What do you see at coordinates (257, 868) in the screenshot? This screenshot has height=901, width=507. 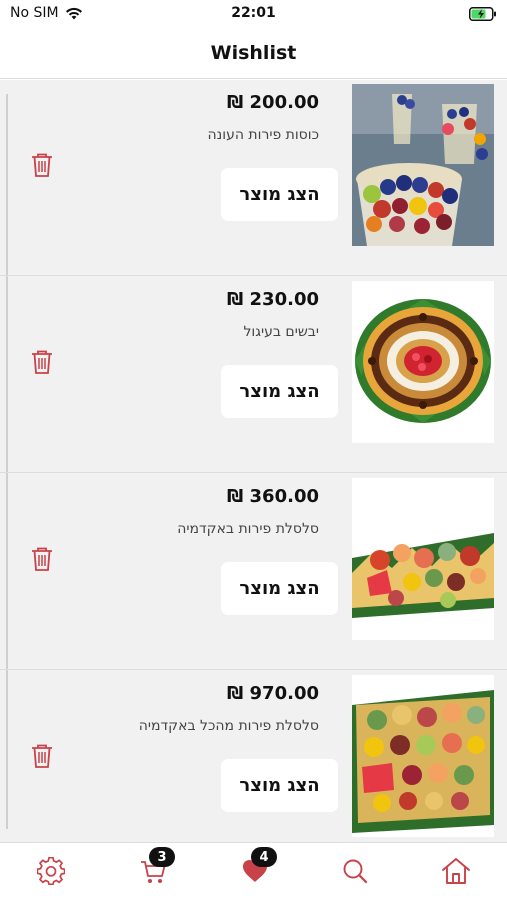 I see `tab-wishlist: 4` at bounding box center [257, 868].